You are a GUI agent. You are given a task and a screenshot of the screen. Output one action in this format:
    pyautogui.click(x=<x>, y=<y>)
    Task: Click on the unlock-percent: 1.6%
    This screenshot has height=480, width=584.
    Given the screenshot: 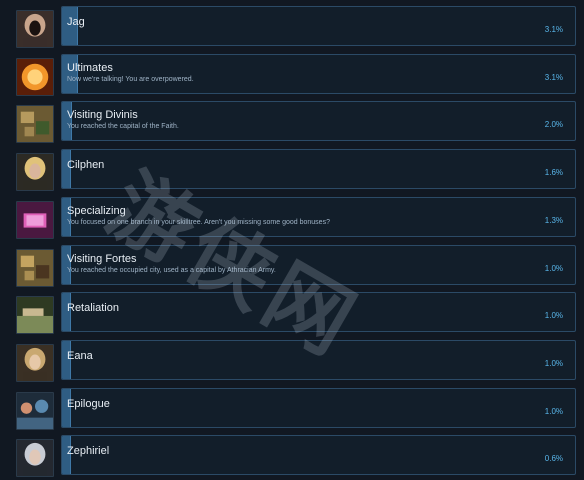 What is the action you would take?
    pyautogui.click(x=553, y=173)
    